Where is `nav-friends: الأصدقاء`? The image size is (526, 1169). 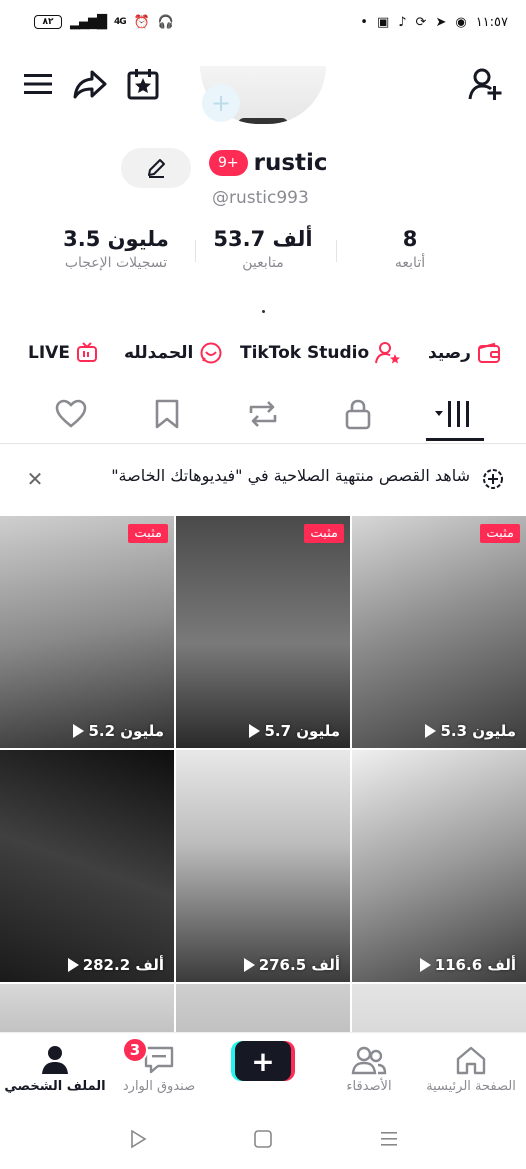 nav-friends: الأصدقاء is located at coordinates (369, 1067).